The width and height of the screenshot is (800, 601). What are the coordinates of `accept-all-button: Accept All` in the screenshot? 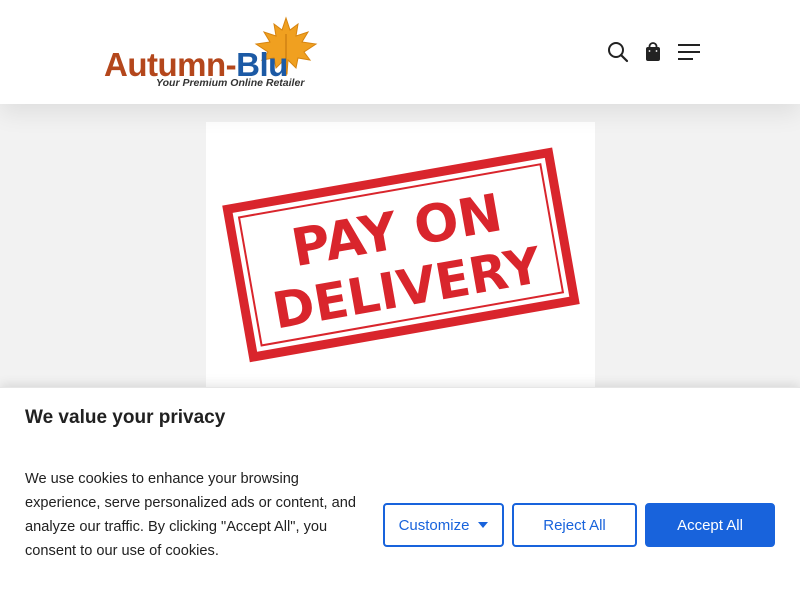 It's located at (710, 525).